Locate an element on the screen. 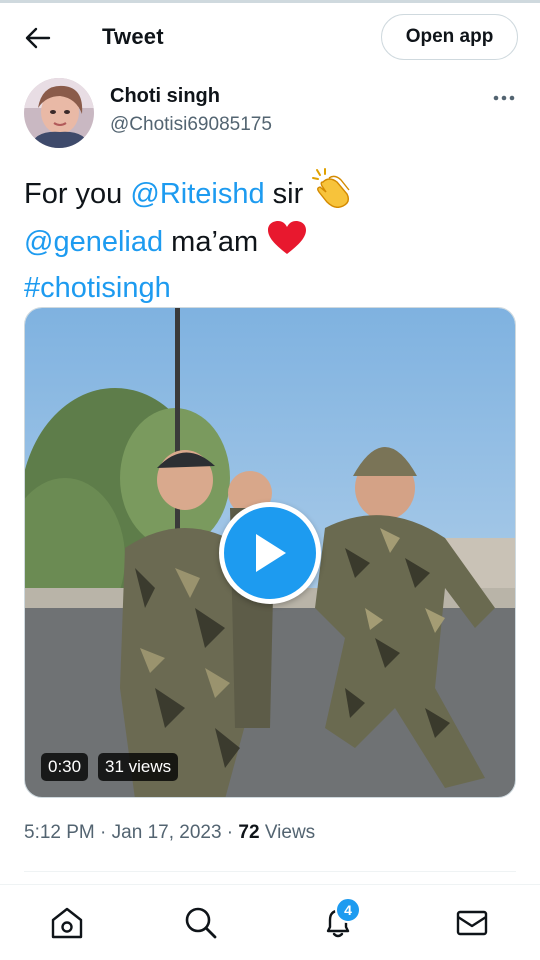 This screenshot has width=540, height=960. clapping-hands-icon is located at coordinates (332, 194).